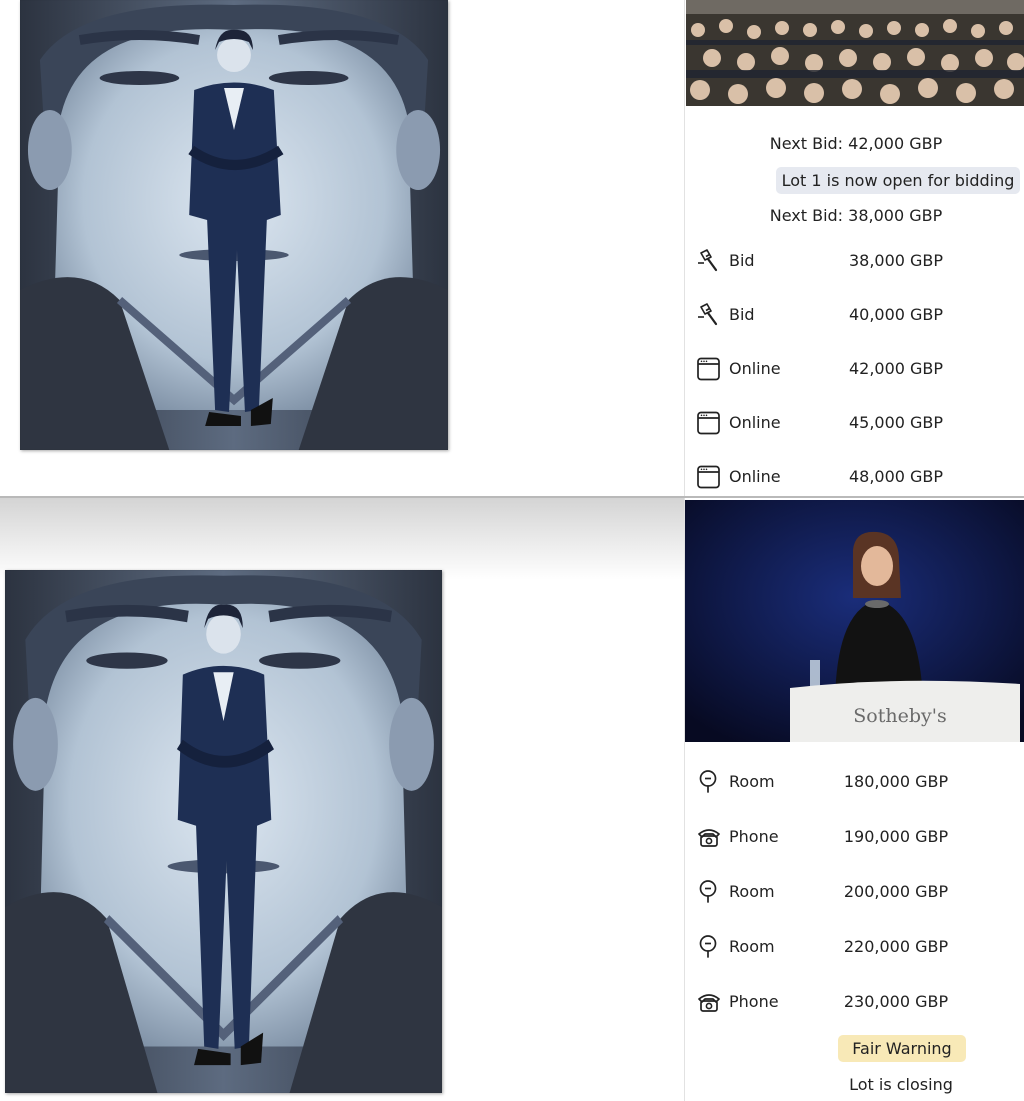  I want to click on bid-row: Phone 190,000 GBP, so click(855, 837).